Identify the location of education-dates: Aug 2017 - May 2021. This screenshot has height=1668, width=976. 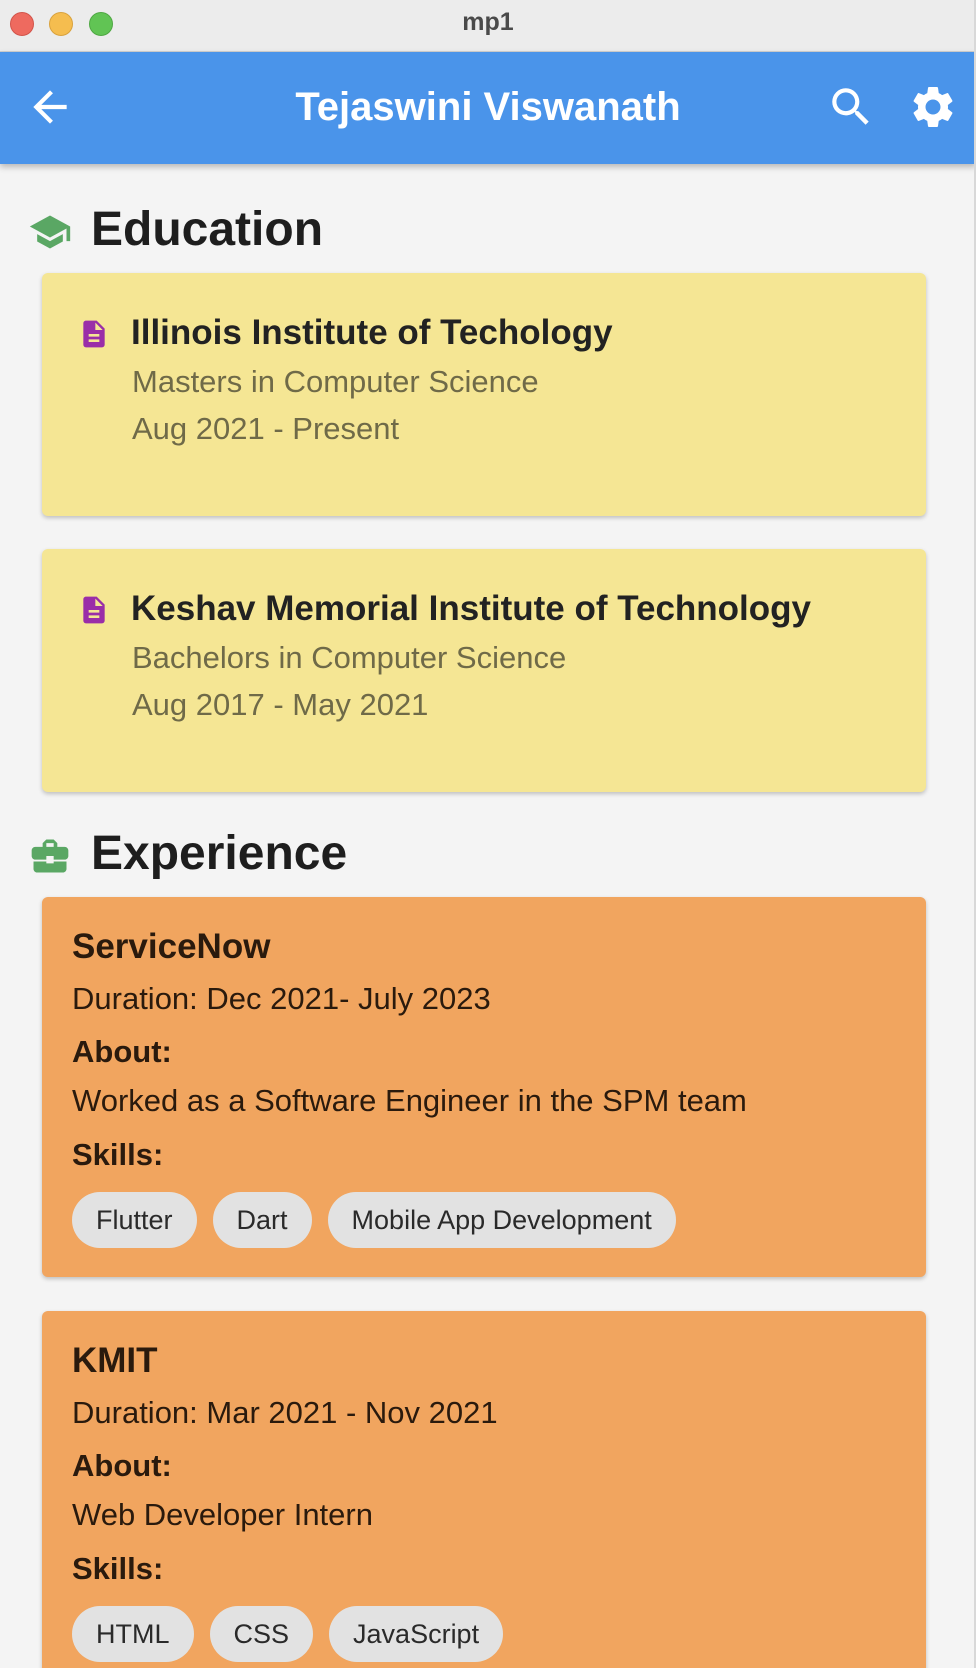
(280, 704).